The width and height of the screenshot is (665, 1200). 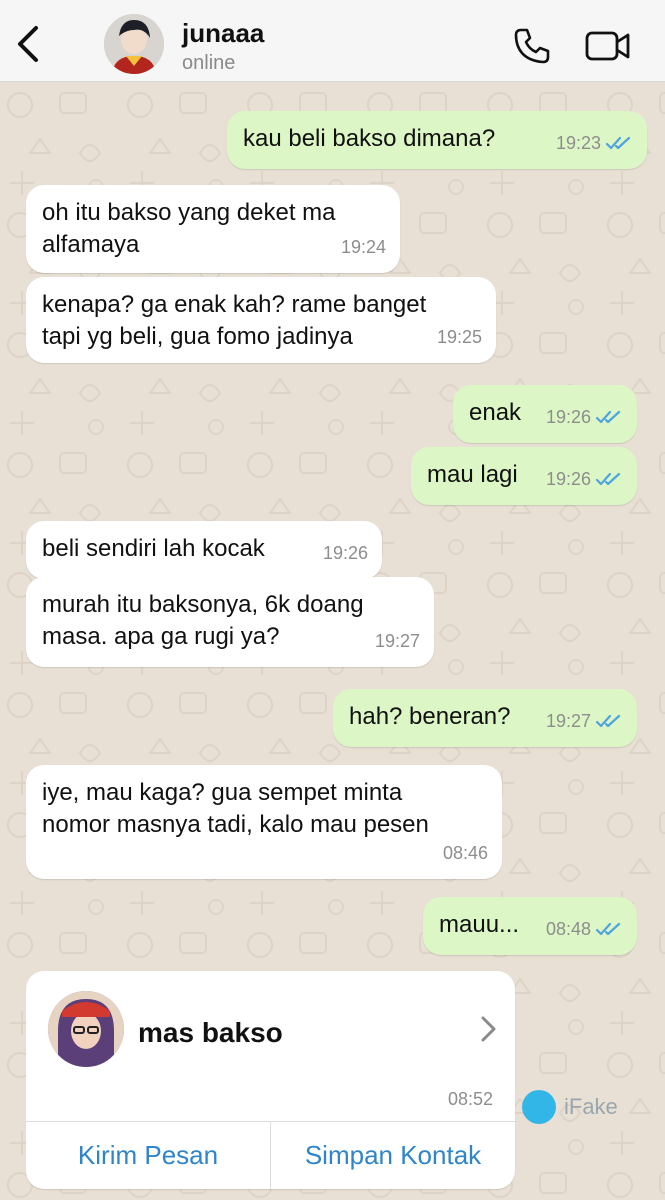 I want to click on back-chevron-icon, so click(x=29, y=44).